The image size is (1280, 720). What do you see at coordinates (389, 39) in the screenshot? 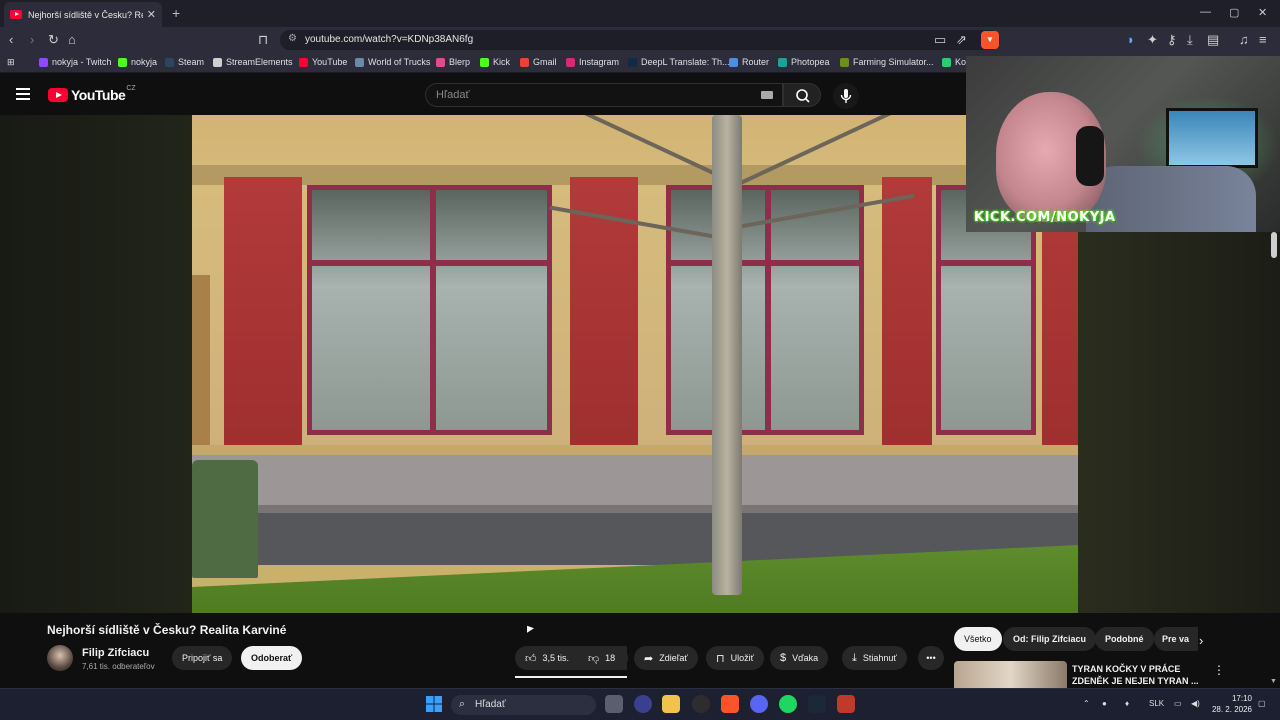
I see `url-text: youtube.com/watch?v=KDNp38AN6fg` at bounding box center [389, 39].